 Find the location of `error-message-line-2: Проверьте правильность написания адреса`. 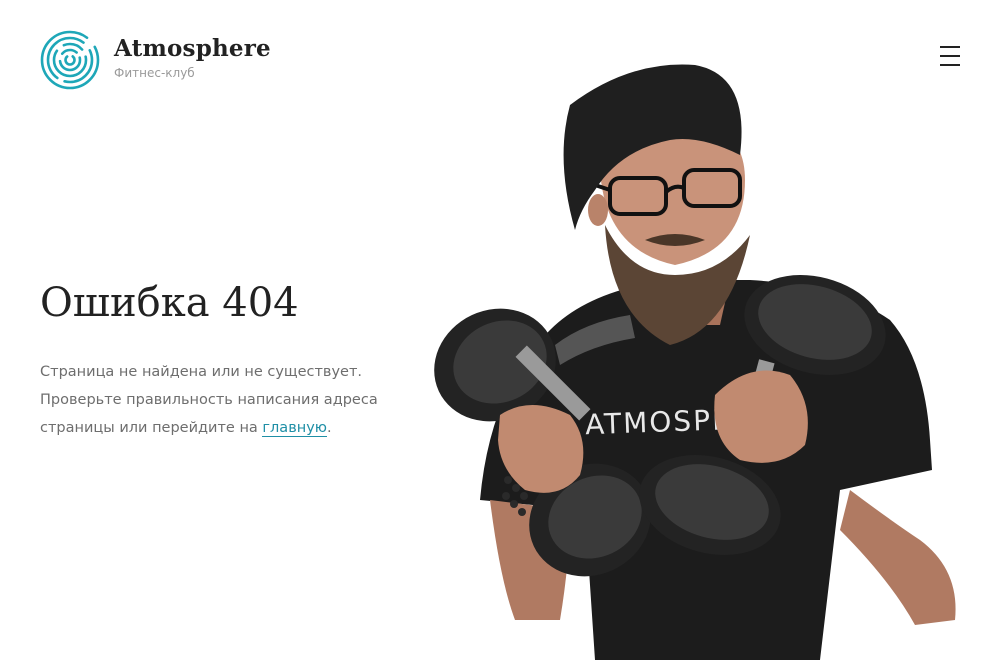

error-message-line-2: Проверьте правильность написания адреса is located at coordinates (209, 400).